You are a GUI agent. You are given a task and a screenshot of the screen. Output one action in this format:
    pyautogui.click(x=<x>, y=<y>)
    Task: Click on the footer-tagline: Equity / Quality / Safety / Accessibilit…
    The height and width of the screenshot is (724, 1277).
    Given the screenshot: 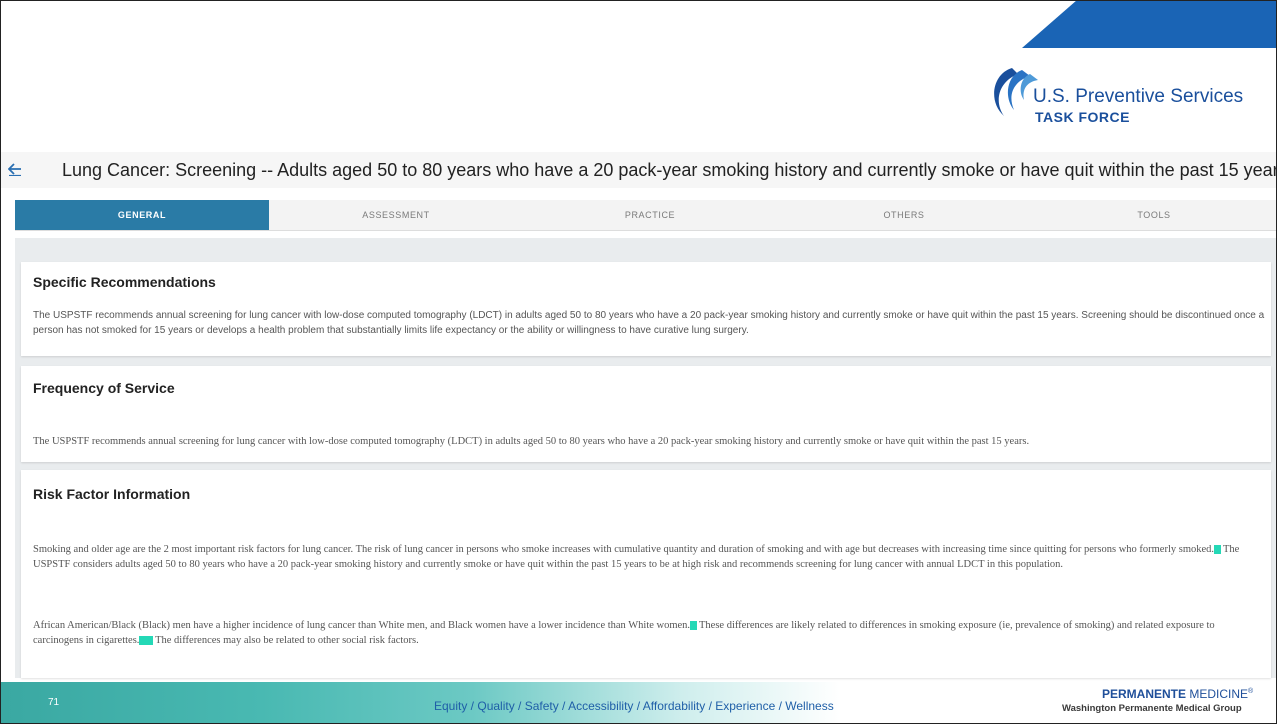 What is the action you would take?
    pyautogui.click(x=634, y=706)
    